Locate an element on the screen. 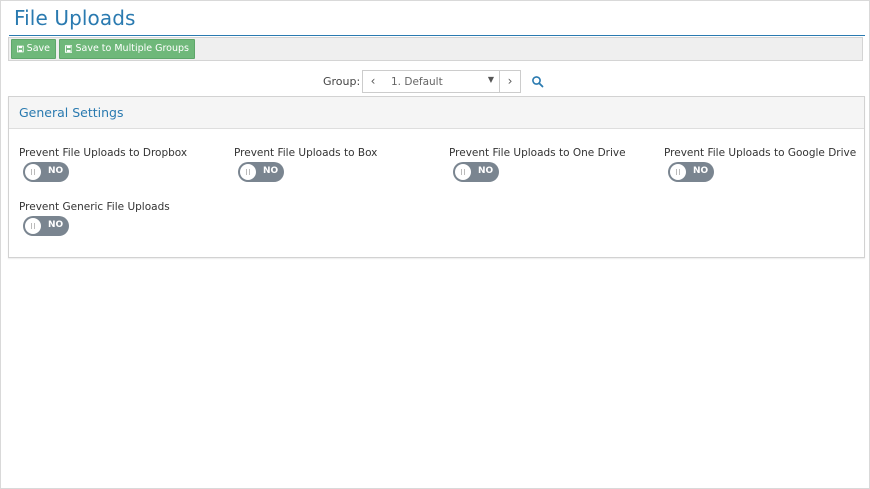  group-next-button: › is located at coordinates (510, 81).